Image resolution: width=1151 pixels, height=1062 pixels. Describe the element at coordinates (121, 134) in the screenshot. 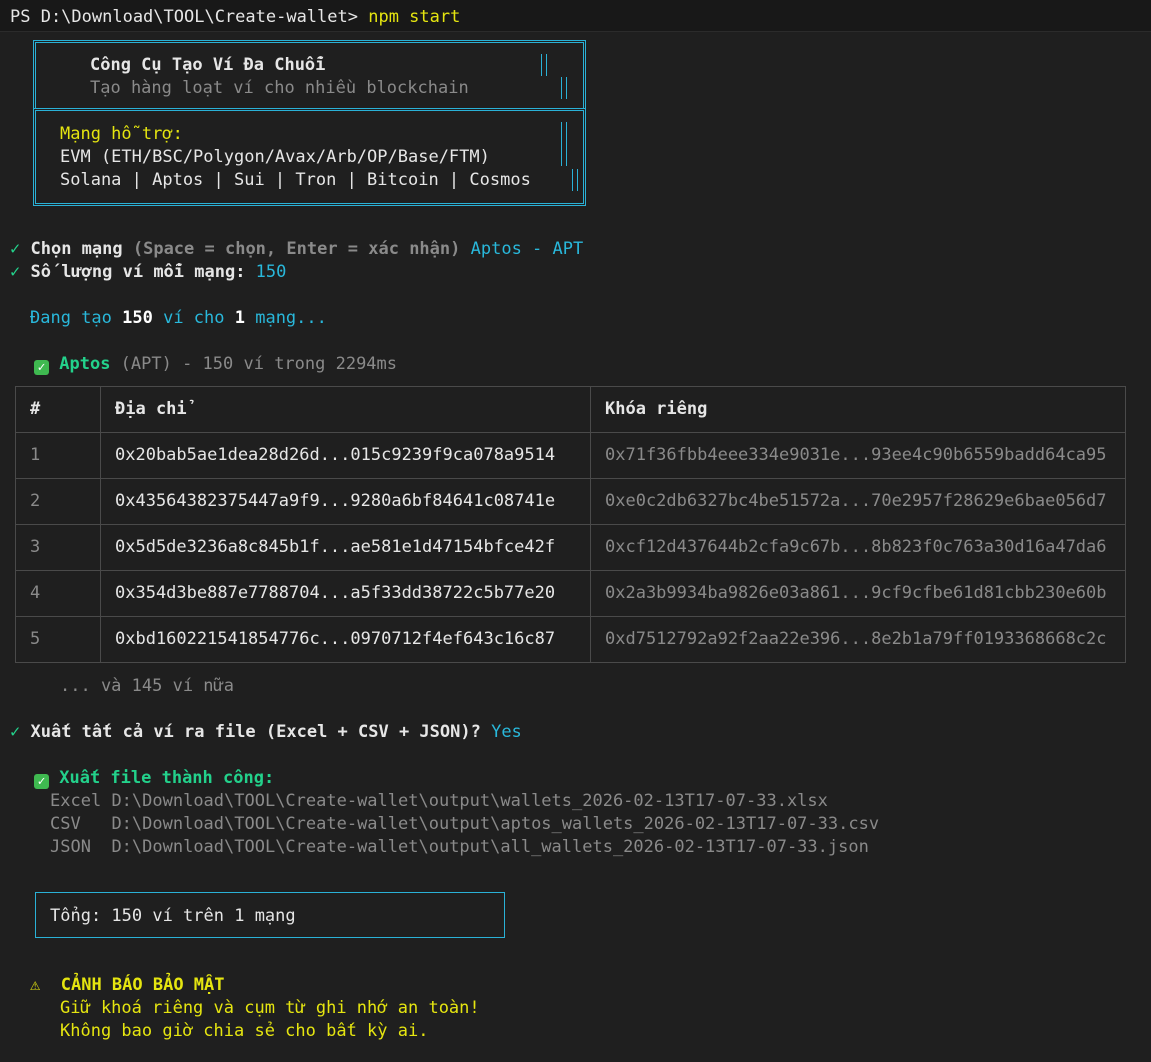

I see `supported-networks-label: Mạng hỗ trợ:` at that location.